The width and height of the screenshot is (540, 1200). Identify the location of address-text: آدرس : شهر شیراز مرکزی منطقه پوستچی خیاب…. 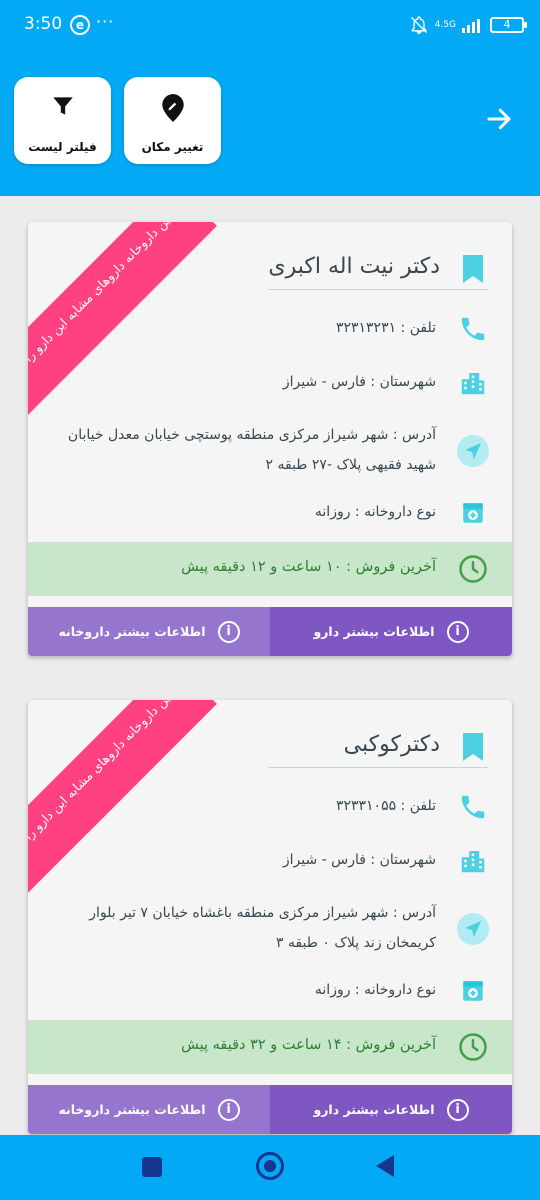
(251, 450).